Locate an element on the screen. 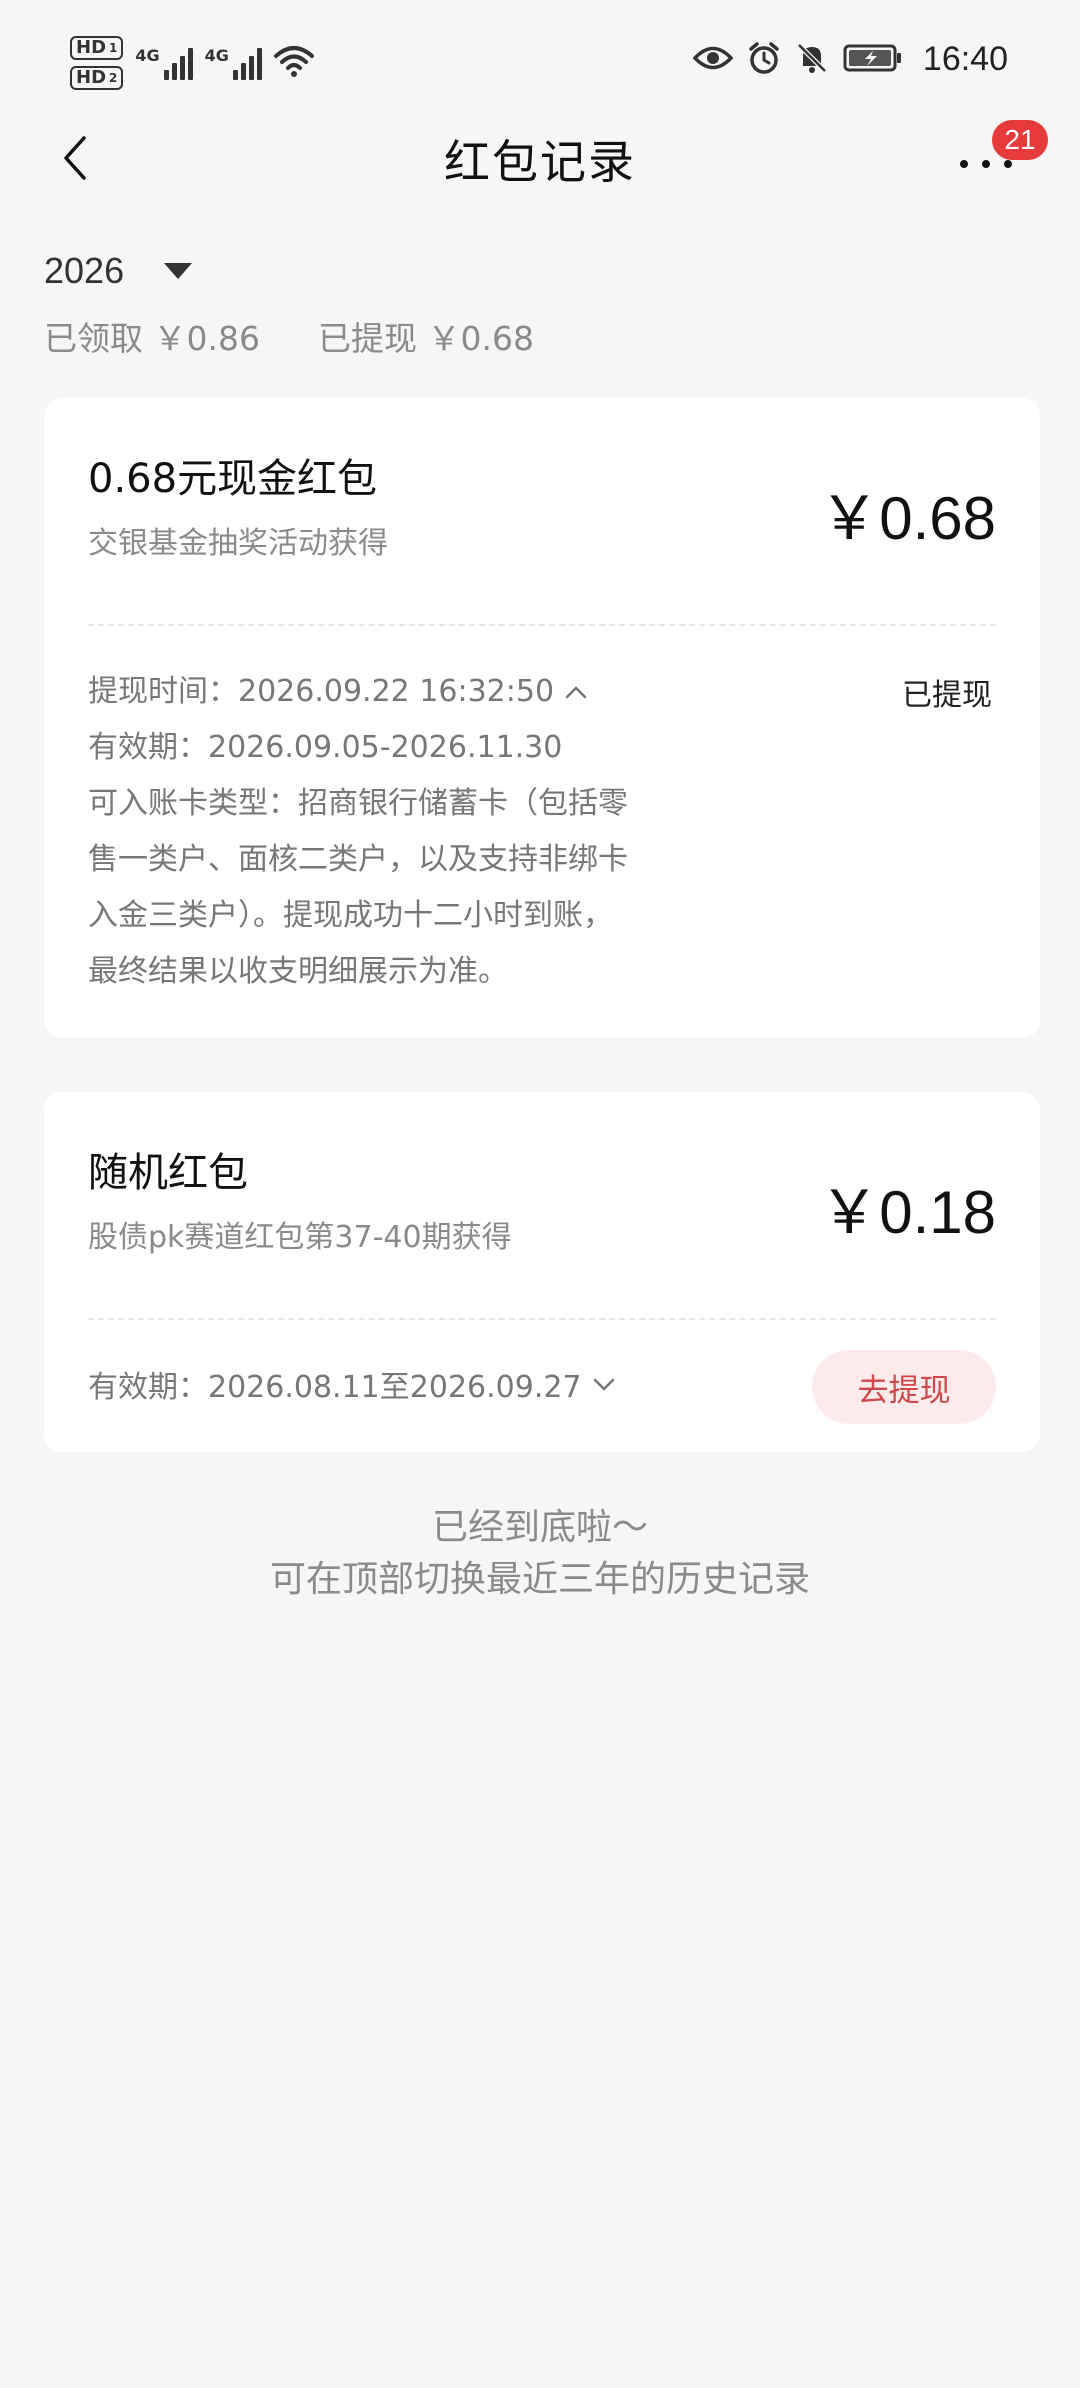  chevron-down-icon is located at coordinates (603, 1384).